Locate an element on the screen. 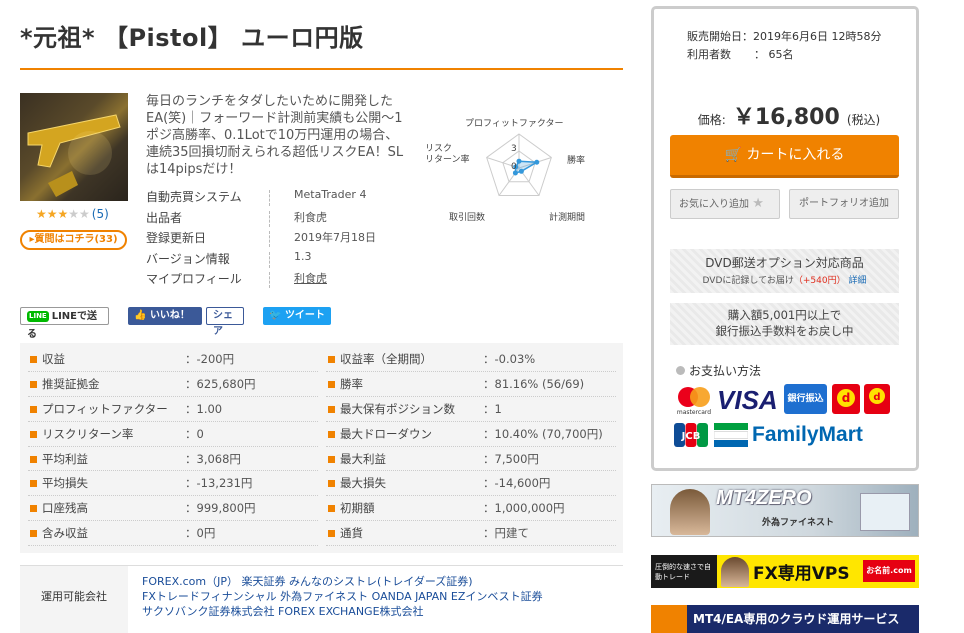 This screenshot has height=633, width=964. stat-value: ：1 is located at coordinates (492, 408).